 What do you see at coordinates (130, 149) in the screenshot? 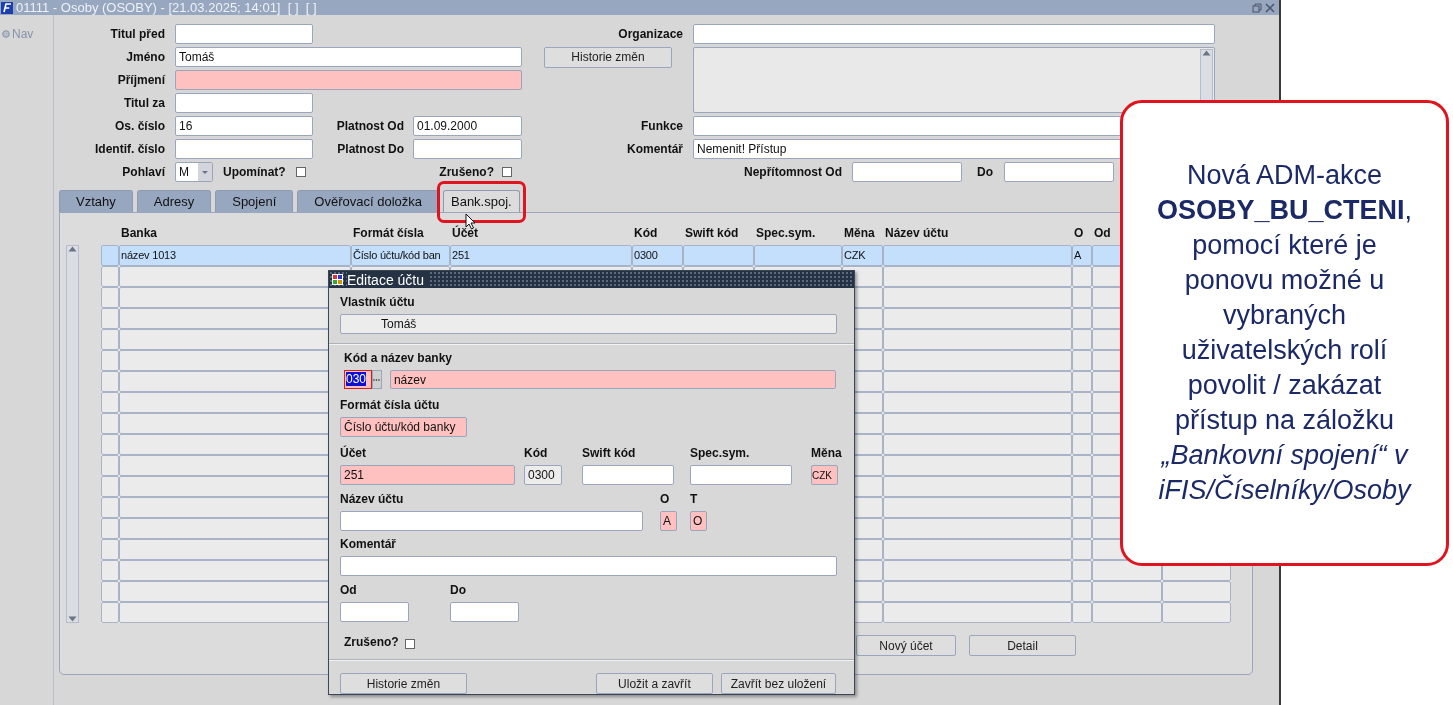
I see `field-label: Identif. číslo` at bounding box center [130, 149].